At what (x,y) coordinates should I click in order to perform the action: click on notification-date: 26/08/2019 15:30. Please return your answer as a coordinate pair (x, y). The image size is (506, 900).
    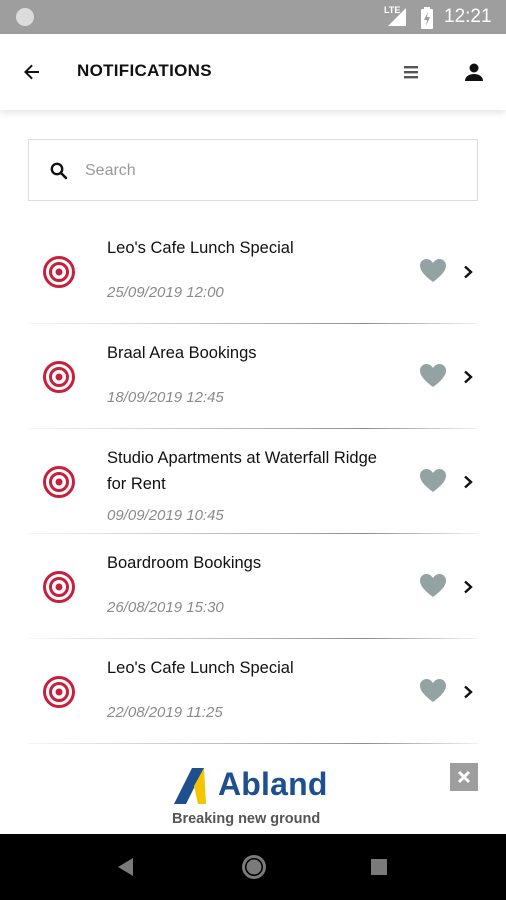
    Looking at the image, I should click on (165, 607).